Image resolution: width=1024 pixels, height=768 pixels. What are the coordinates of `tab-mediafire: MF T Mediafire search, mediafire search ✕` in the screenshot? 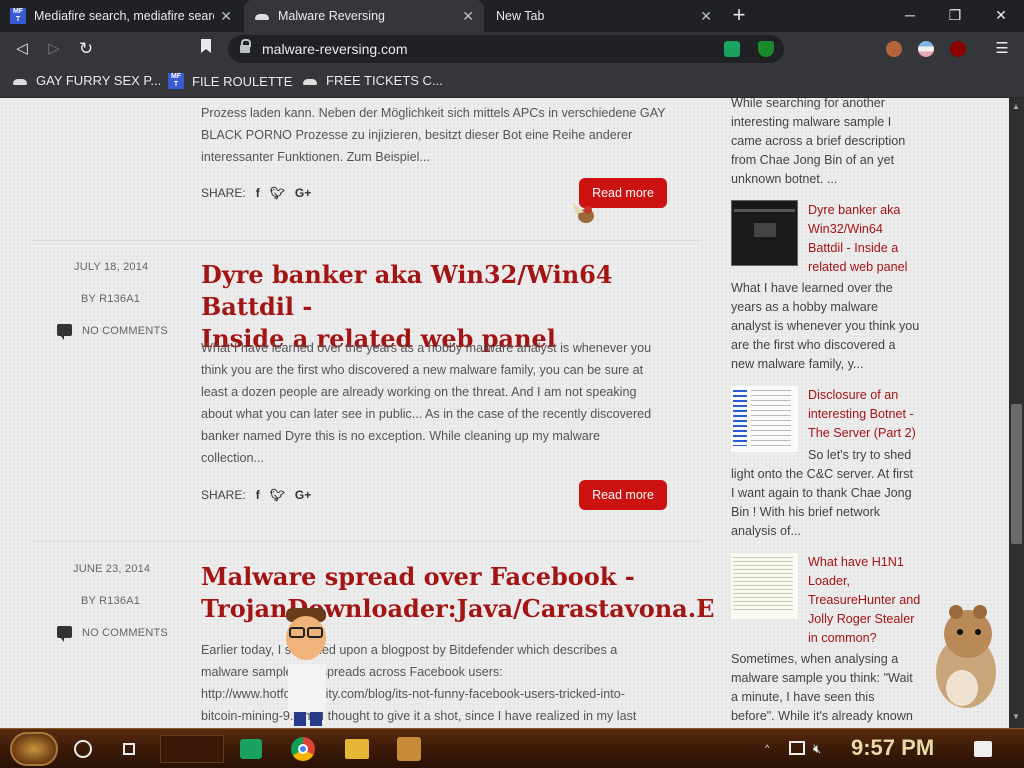 It's located at (121, 16).